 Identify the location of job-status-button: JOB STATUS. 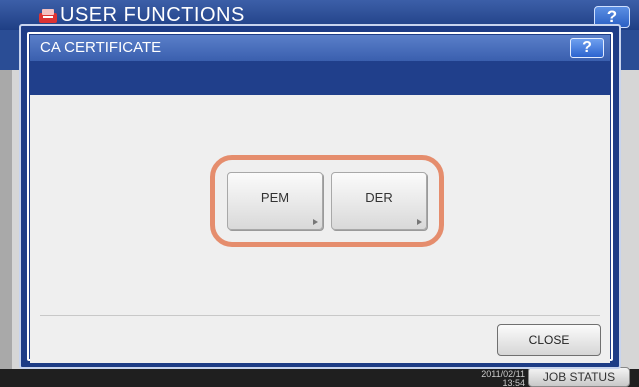
(579, 377).